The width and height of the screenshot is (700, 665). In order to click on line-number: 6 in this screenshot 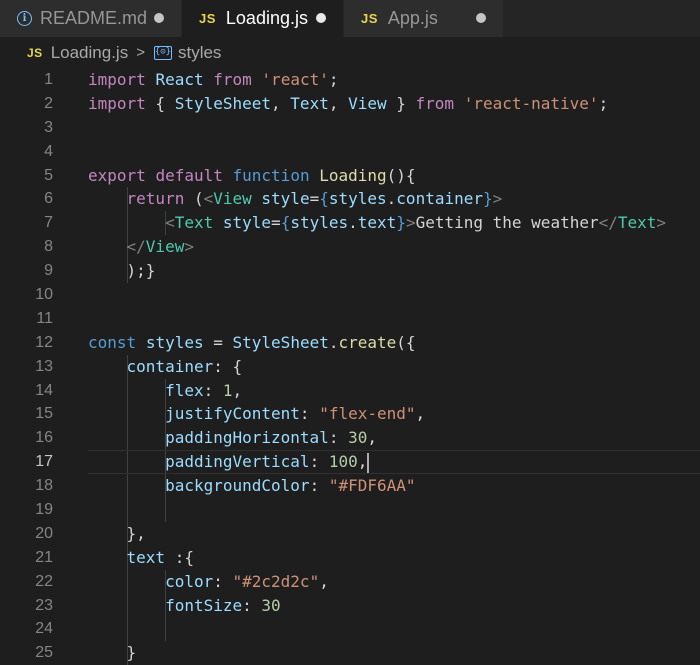, I will do `click(48, 199)`.